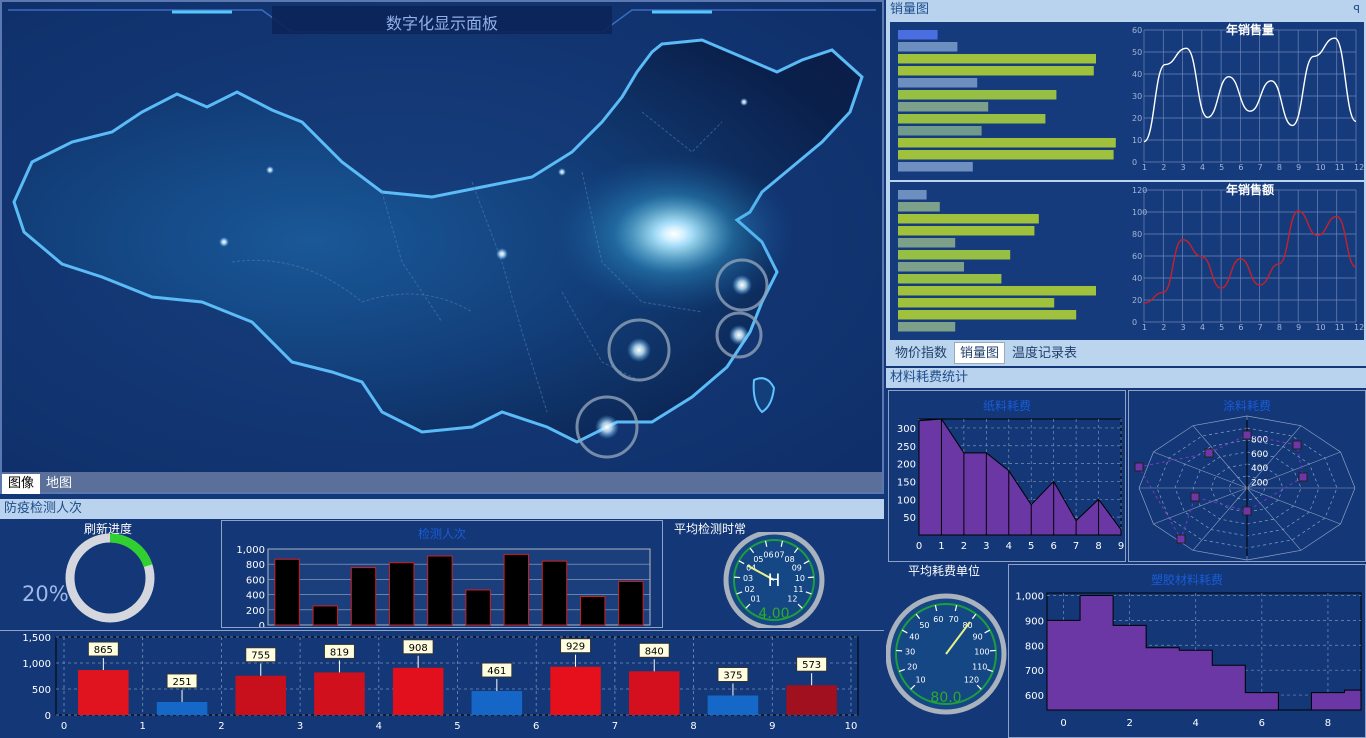 This screenshot has height=738, width=1366. Describe the element at coordinates (654, 651) in the screenshot. I see `data-label: 840` at that location.